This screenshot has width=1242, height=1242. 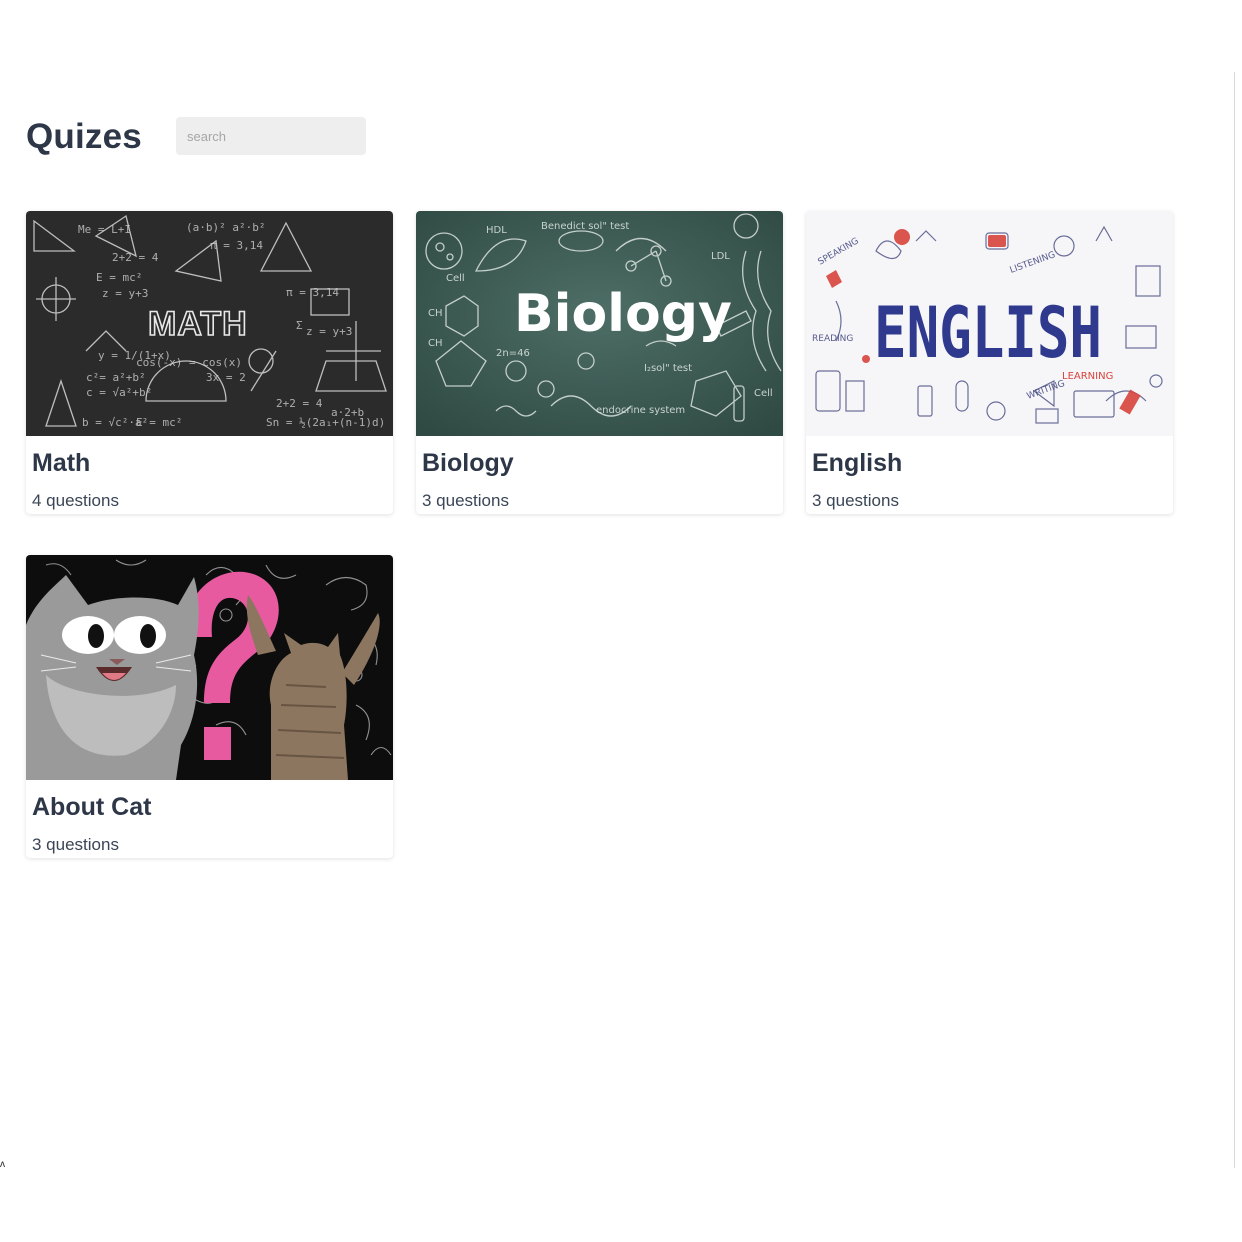 I want to click on corner-artifact: ʌ, so click(x=2, y=1164).